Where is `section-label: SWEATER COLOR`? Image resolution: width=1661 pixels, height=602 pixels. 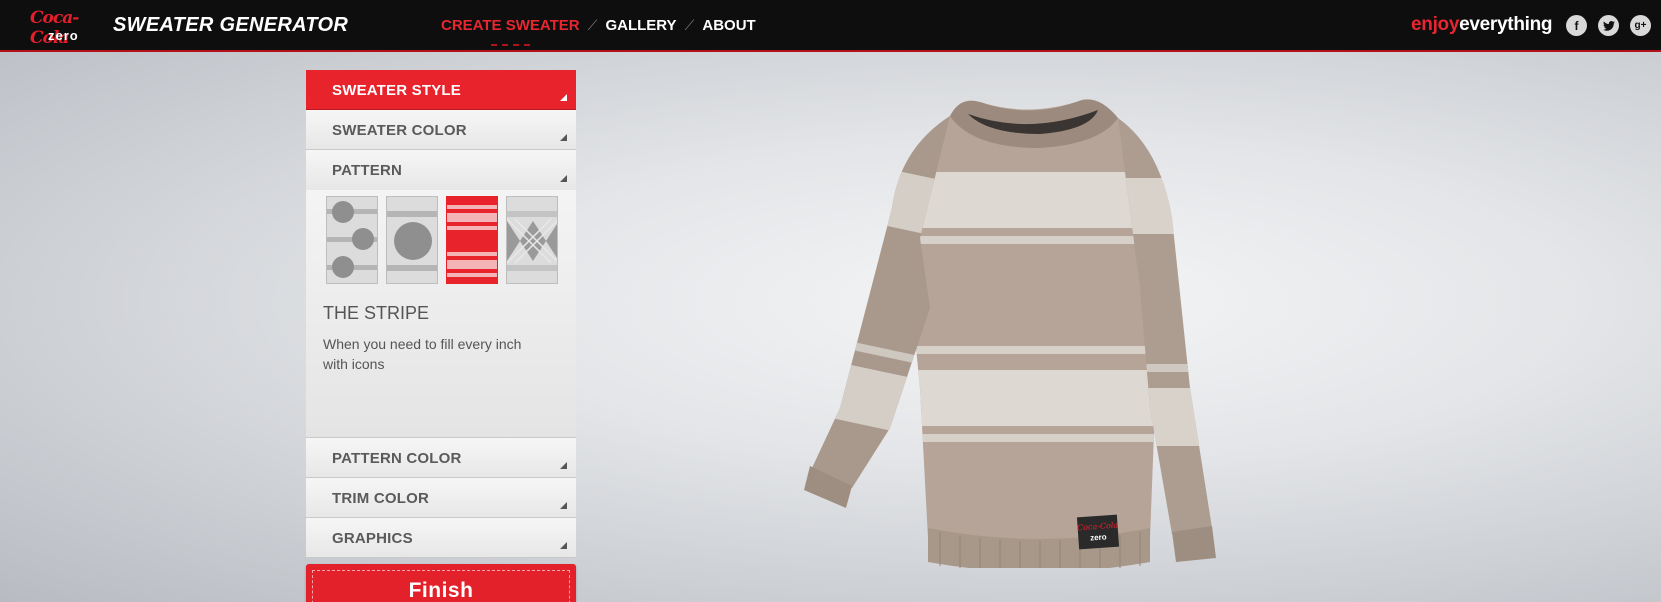 section-label: SWEATER COLOR is located at coordinates (399, 130).